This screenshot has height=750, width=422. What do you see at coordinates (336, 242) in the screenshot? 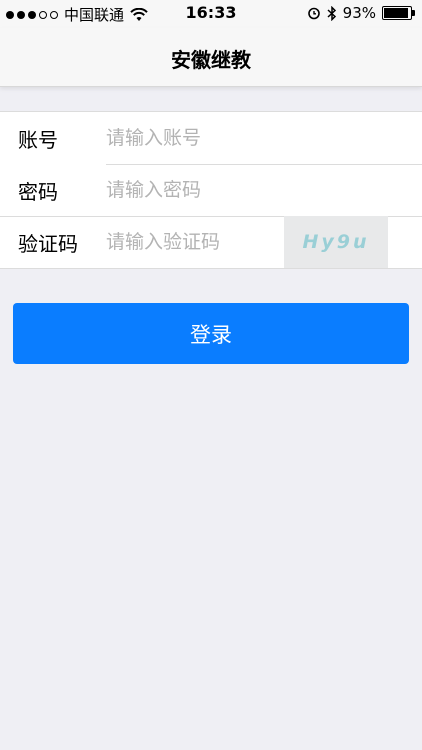
I see `captcha-image: Hy9u` at bounding box center [336, 242].